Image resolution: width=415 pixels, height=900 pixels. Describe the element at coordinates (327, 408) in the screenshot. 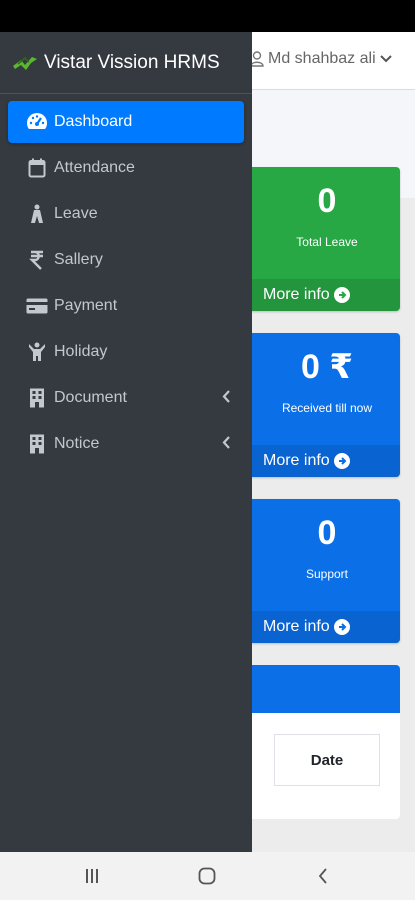

I see `received-label: Received till now` at that location.